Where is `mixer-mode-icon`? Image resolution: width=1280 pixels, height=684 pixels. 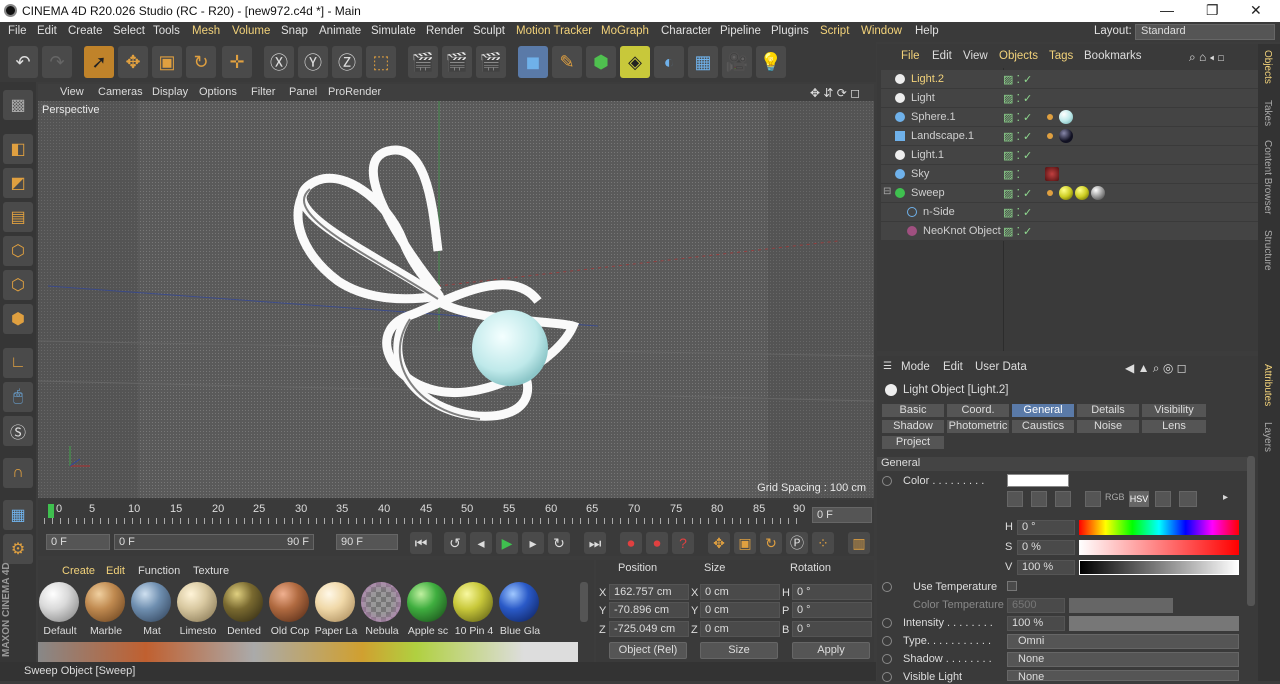
mixer-mode-icon is located at coordinates (1188, 499).